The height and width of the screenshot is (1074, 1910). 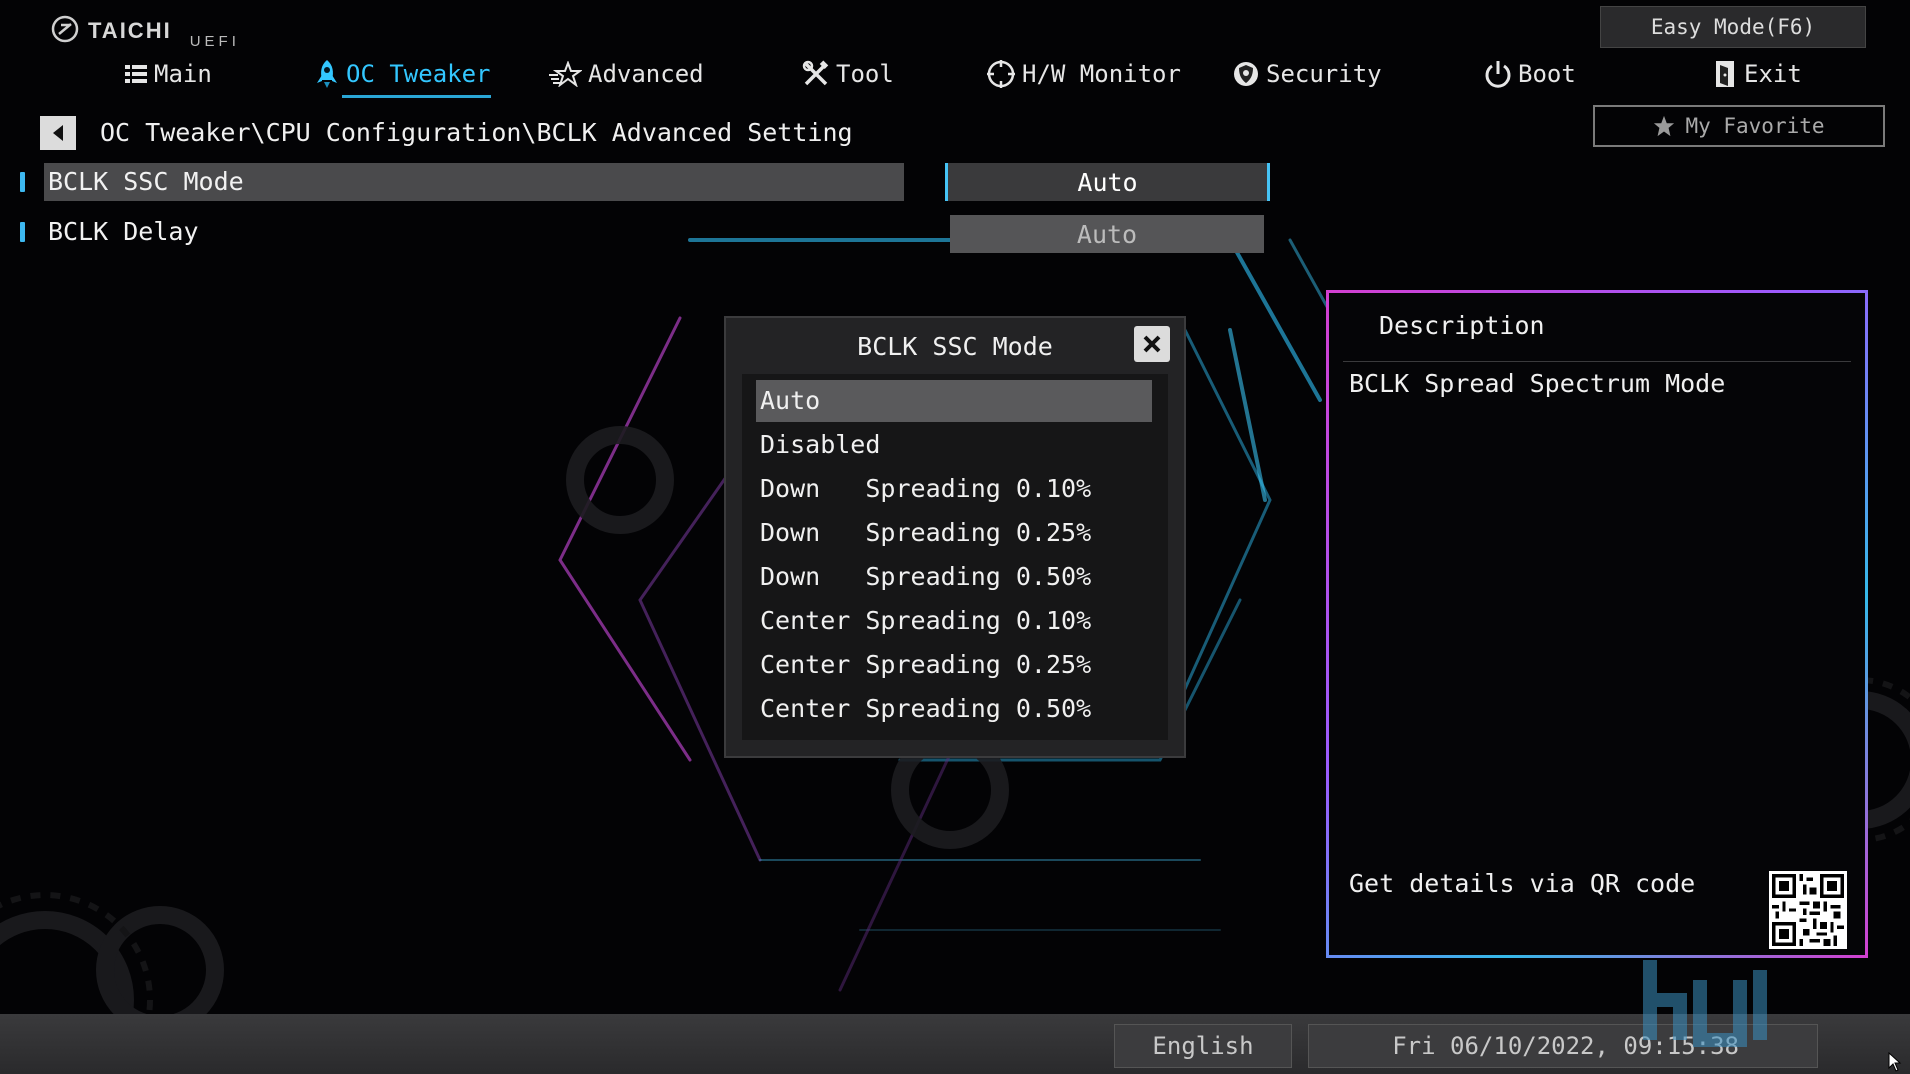 What do you see at coordinates (418, 74) in the screenshot?
I see `tab-oc-tweaker-label: OC Tweaker` at bounding box center [418, 74].